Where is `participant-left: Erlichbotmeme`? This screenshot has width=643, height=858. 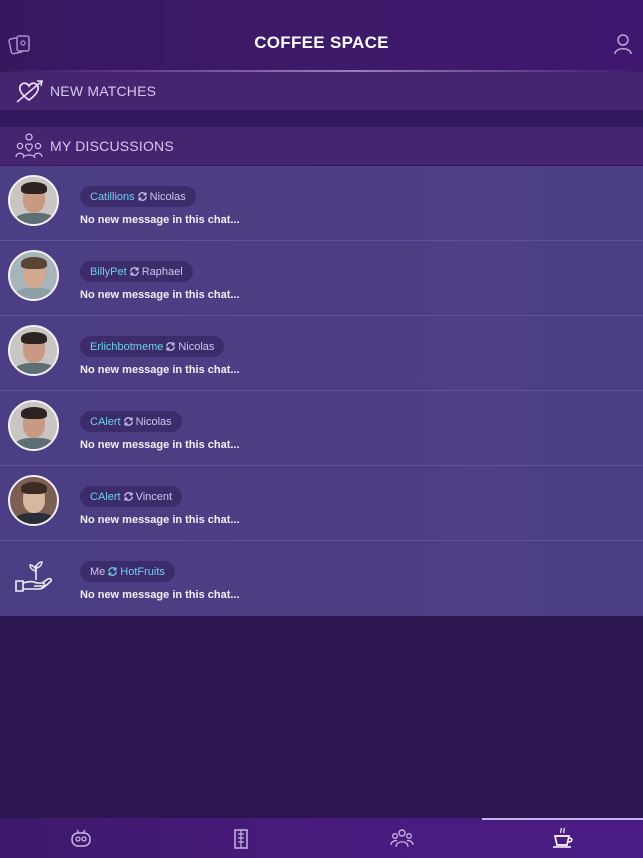 participant-left: Erlichbotmeme is located at coordinates (127, 346).